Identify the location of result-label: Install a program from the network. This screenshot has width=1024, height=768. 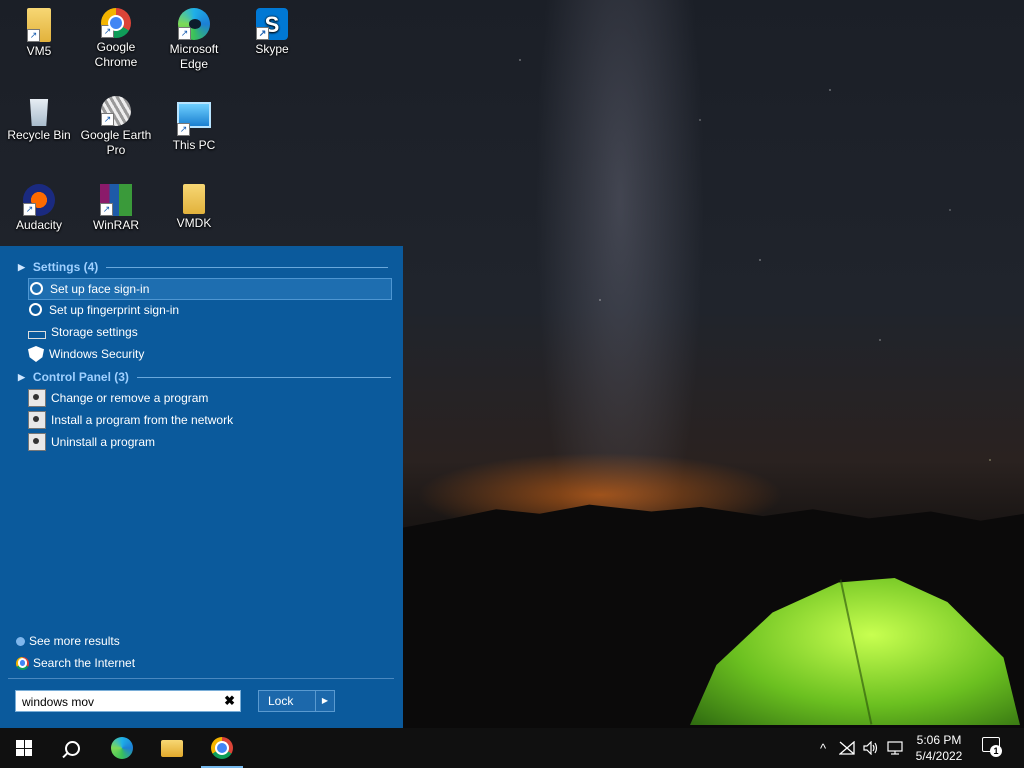
(142, 420).